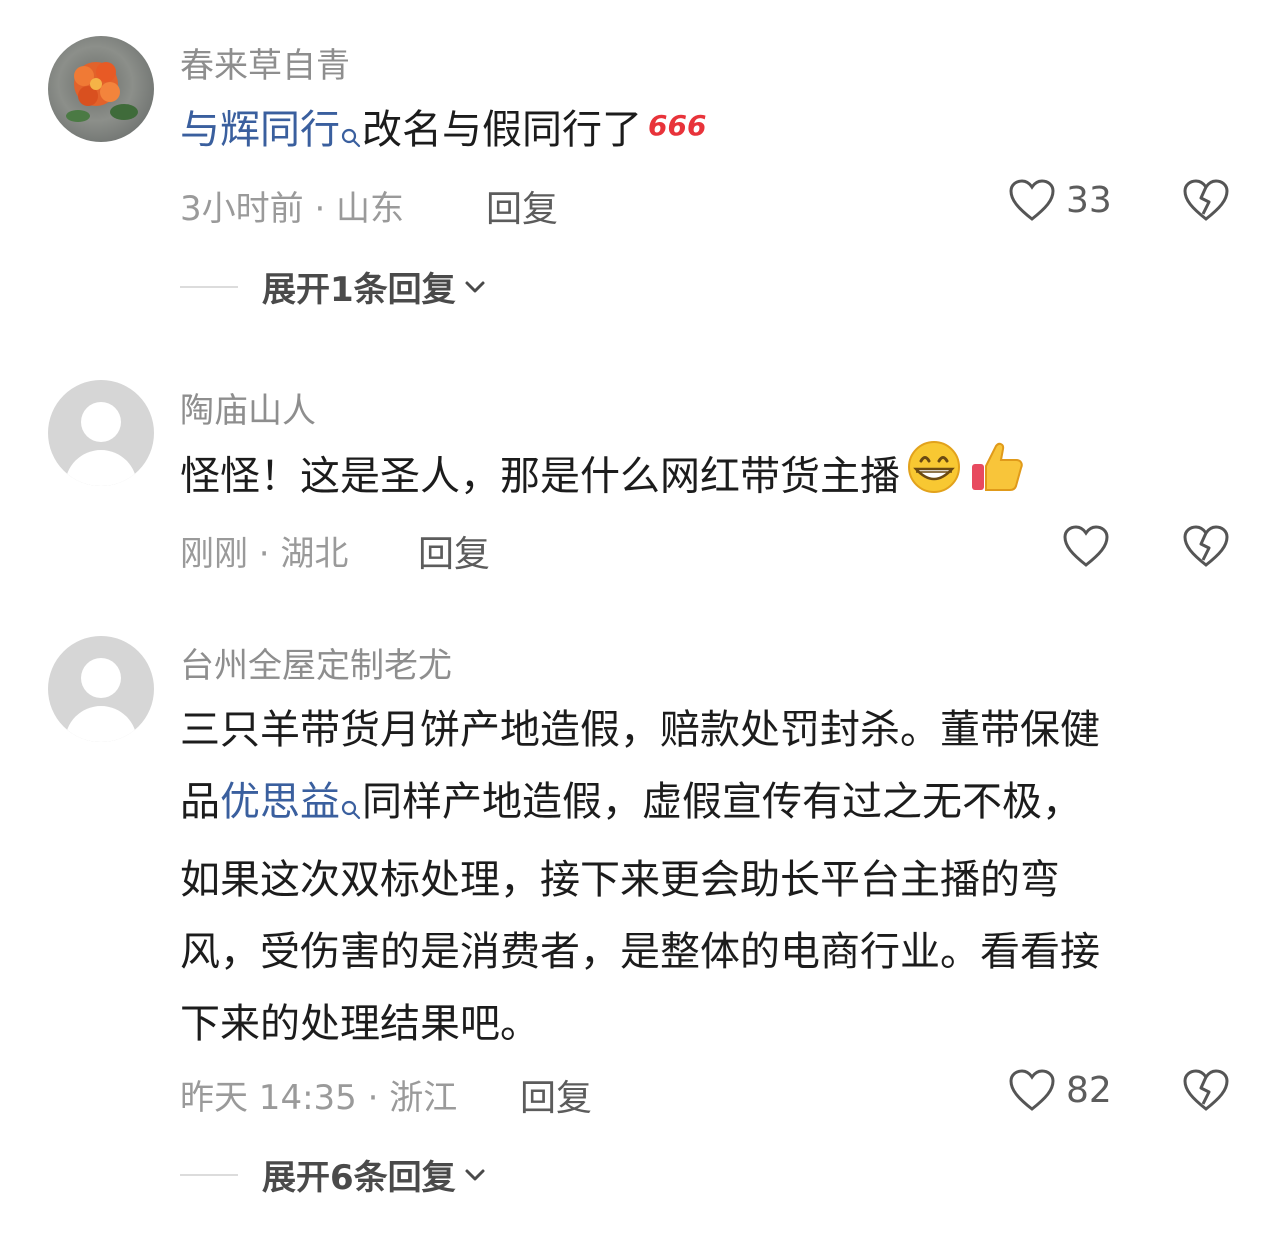  Describe the element at coordinates (722, 802) in the screenshot. I see `comment-text-fragment: 同样产地造假，虚假宣传有过之无不极，` at that location.